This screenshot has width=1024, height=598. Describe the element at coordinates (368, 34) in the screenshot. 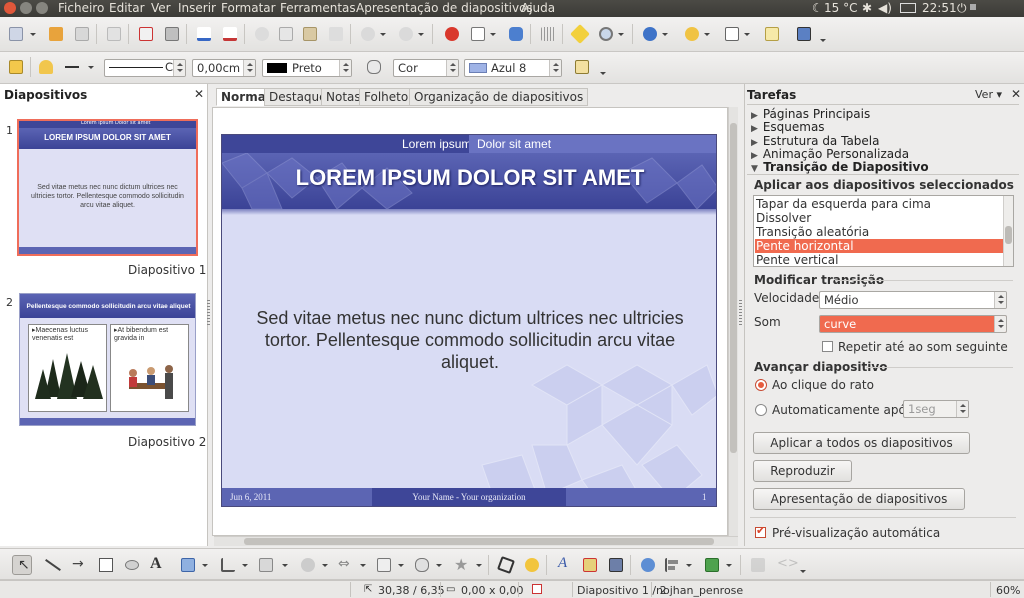

I see `undo-icon` at that location.